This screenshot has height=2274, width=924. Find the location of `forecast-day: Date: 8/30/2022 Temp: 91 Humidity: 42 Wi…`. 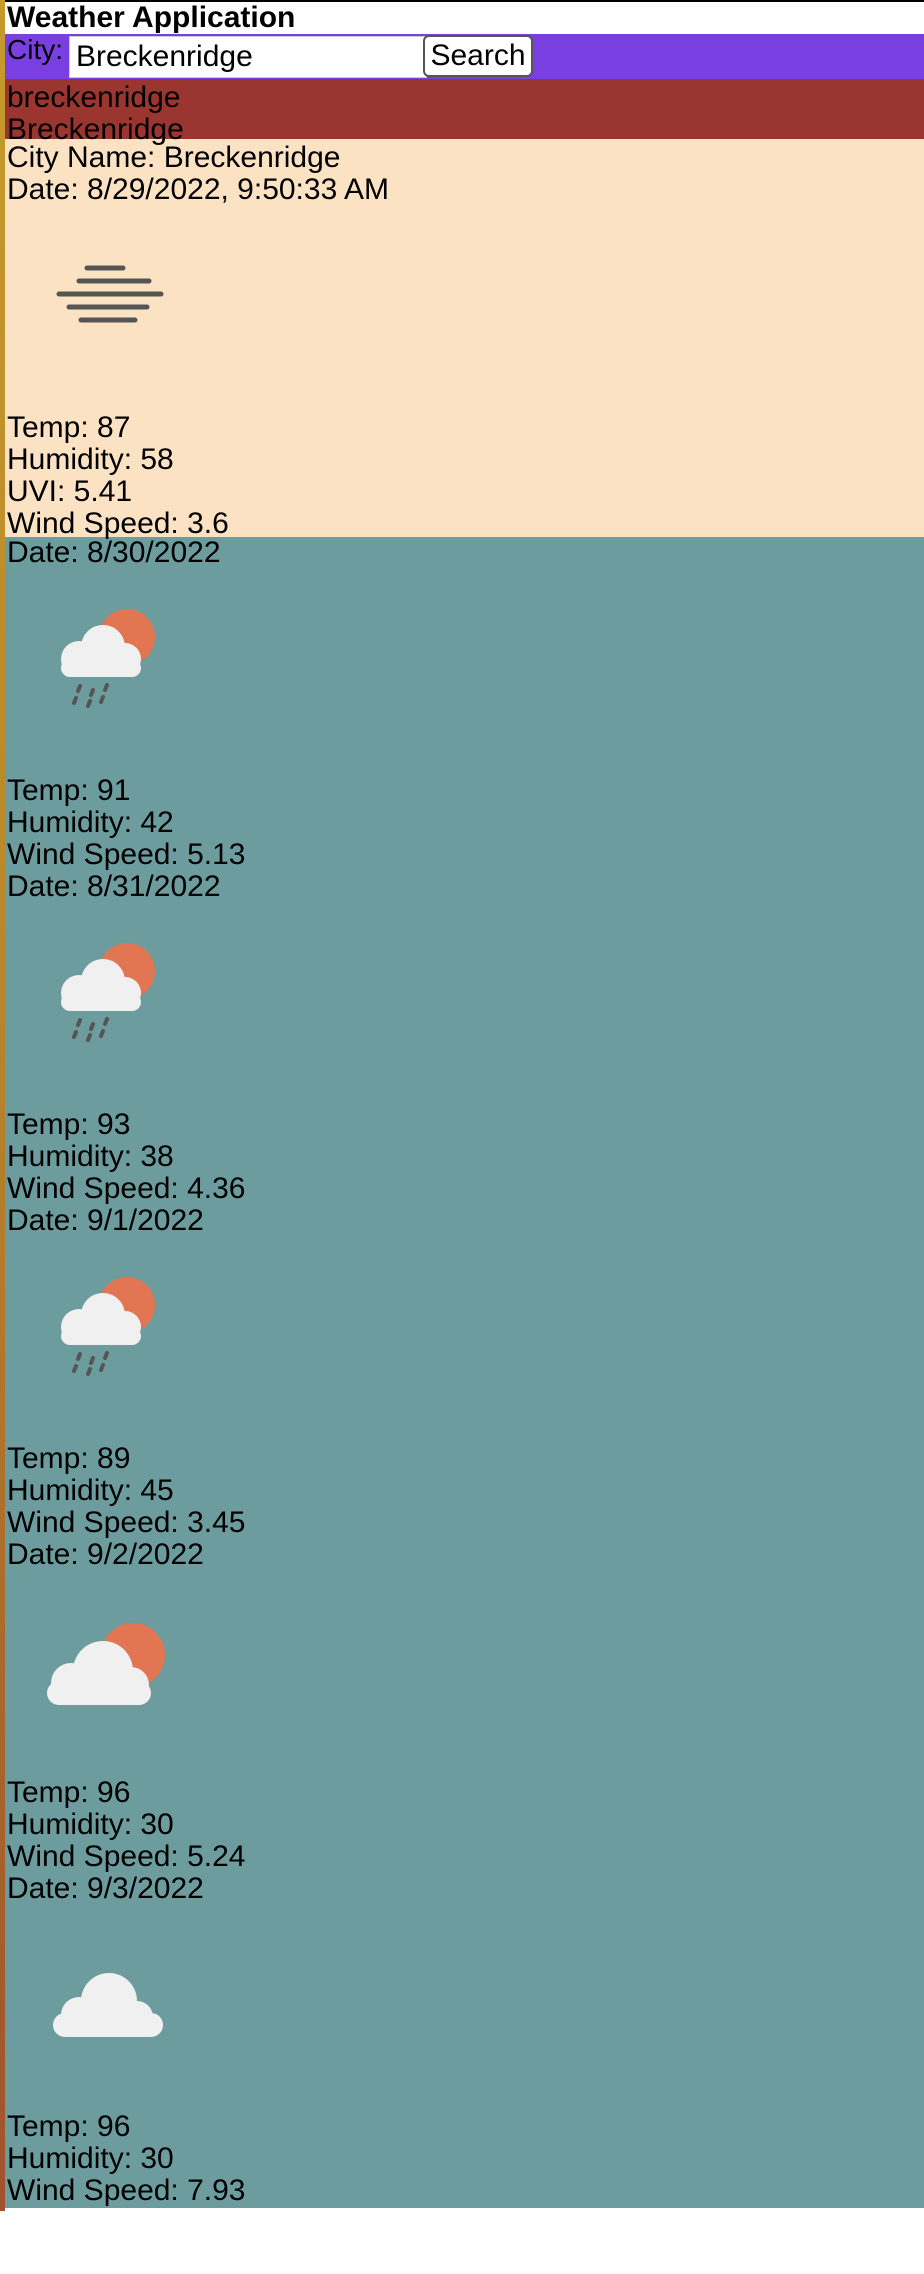

forecast-day: Date: 8/30/2022 Temp: 91 Humidity: 42 Wi… is located at coordinates (464, 704).